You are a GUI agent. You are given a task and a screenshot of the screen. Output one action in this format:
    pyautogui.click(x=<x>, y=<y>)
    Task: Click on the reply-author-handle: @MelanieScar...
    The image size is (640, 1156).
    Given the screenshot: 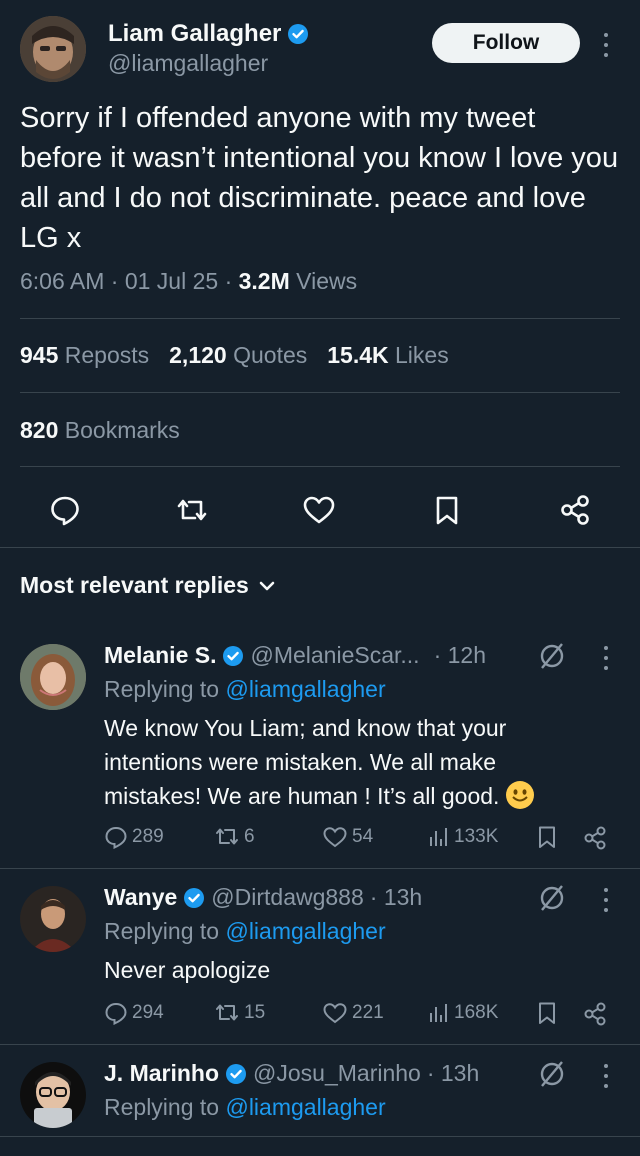 What is the action you would take?
    pyautogui.click(x=334, y=655)
    